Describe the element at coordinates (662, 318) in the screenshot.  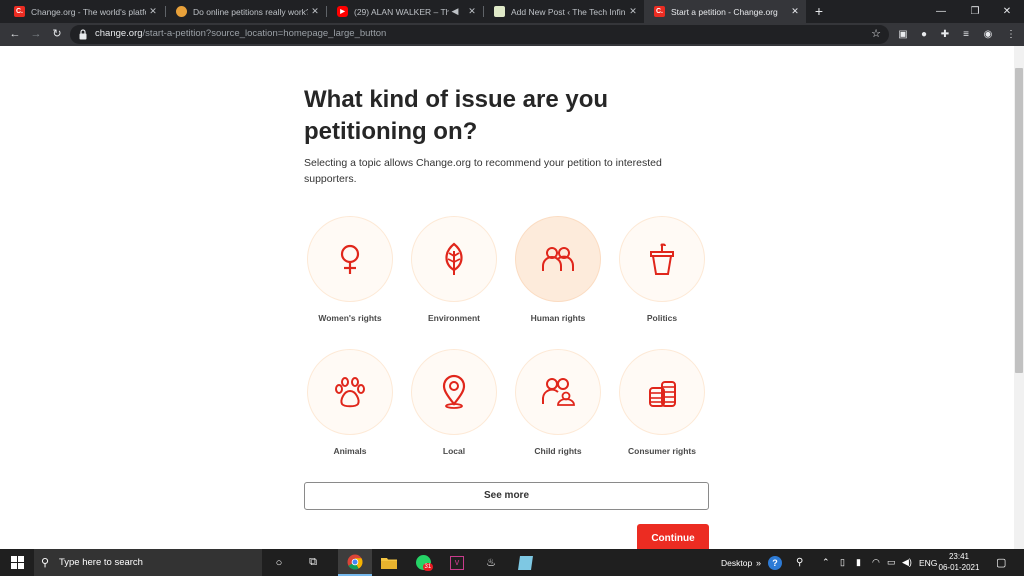
I see `topic-label: Politics` at that location.